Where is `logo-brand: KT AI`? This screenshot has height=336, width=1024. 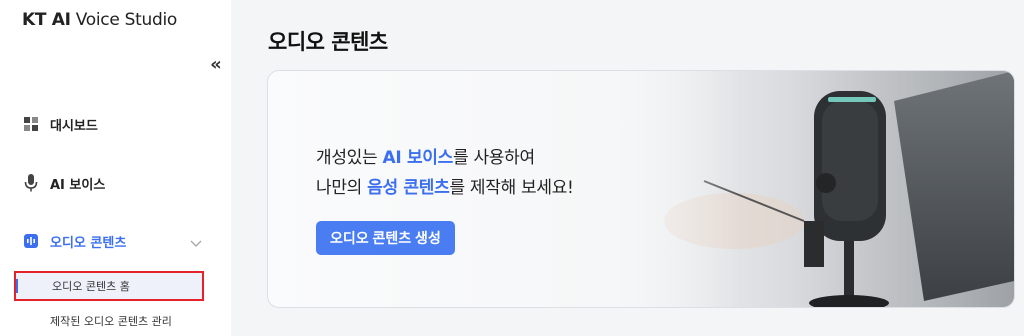
logo-brand: KT AI is located at coordinates (46, 20).